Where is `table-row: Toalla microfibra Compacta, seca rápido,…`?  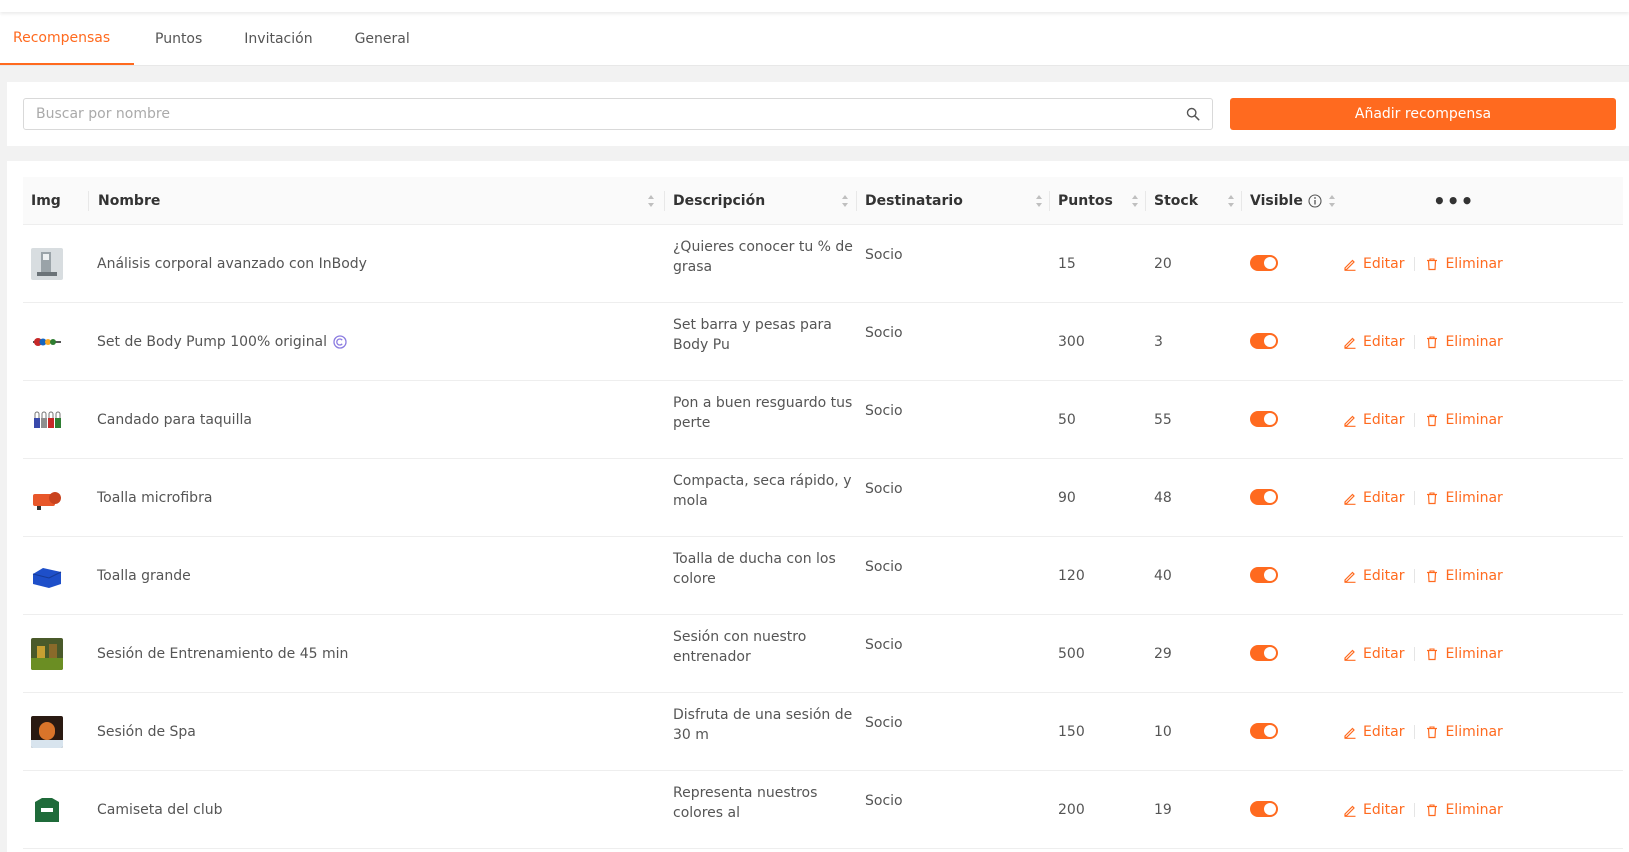 table-row: Toalla microfibra Compacta, seca rápido,… is located at coordinates (823, 498).